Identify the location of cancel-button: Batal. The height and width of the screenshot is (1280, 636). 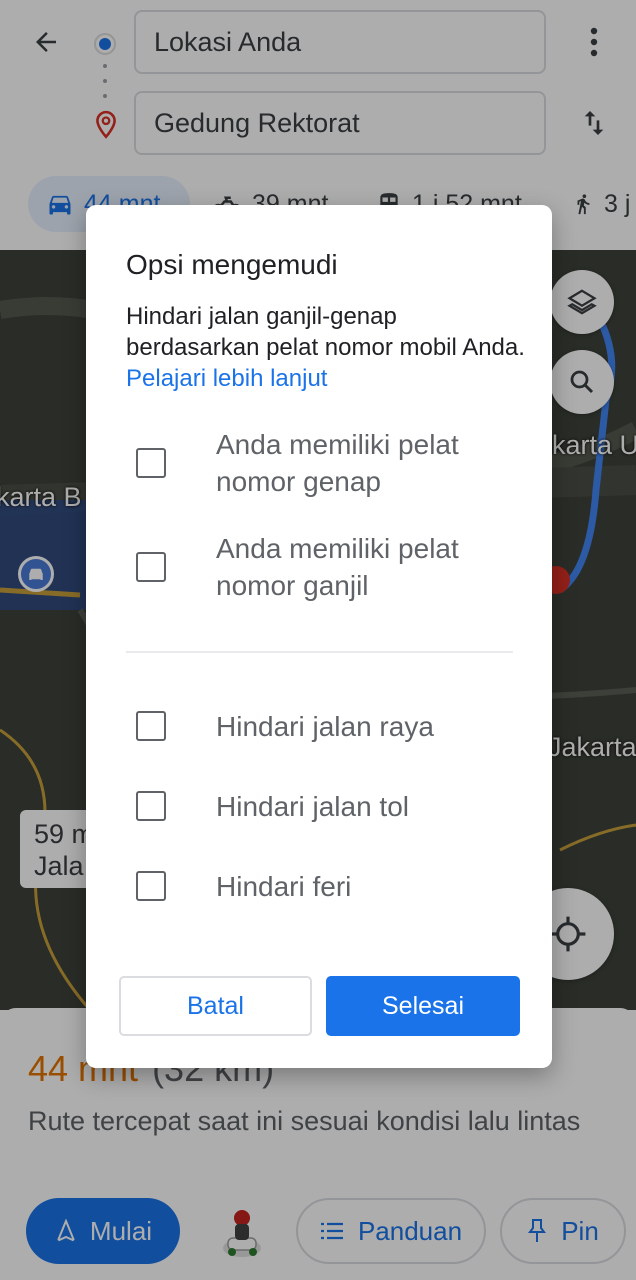
(215, 1006).